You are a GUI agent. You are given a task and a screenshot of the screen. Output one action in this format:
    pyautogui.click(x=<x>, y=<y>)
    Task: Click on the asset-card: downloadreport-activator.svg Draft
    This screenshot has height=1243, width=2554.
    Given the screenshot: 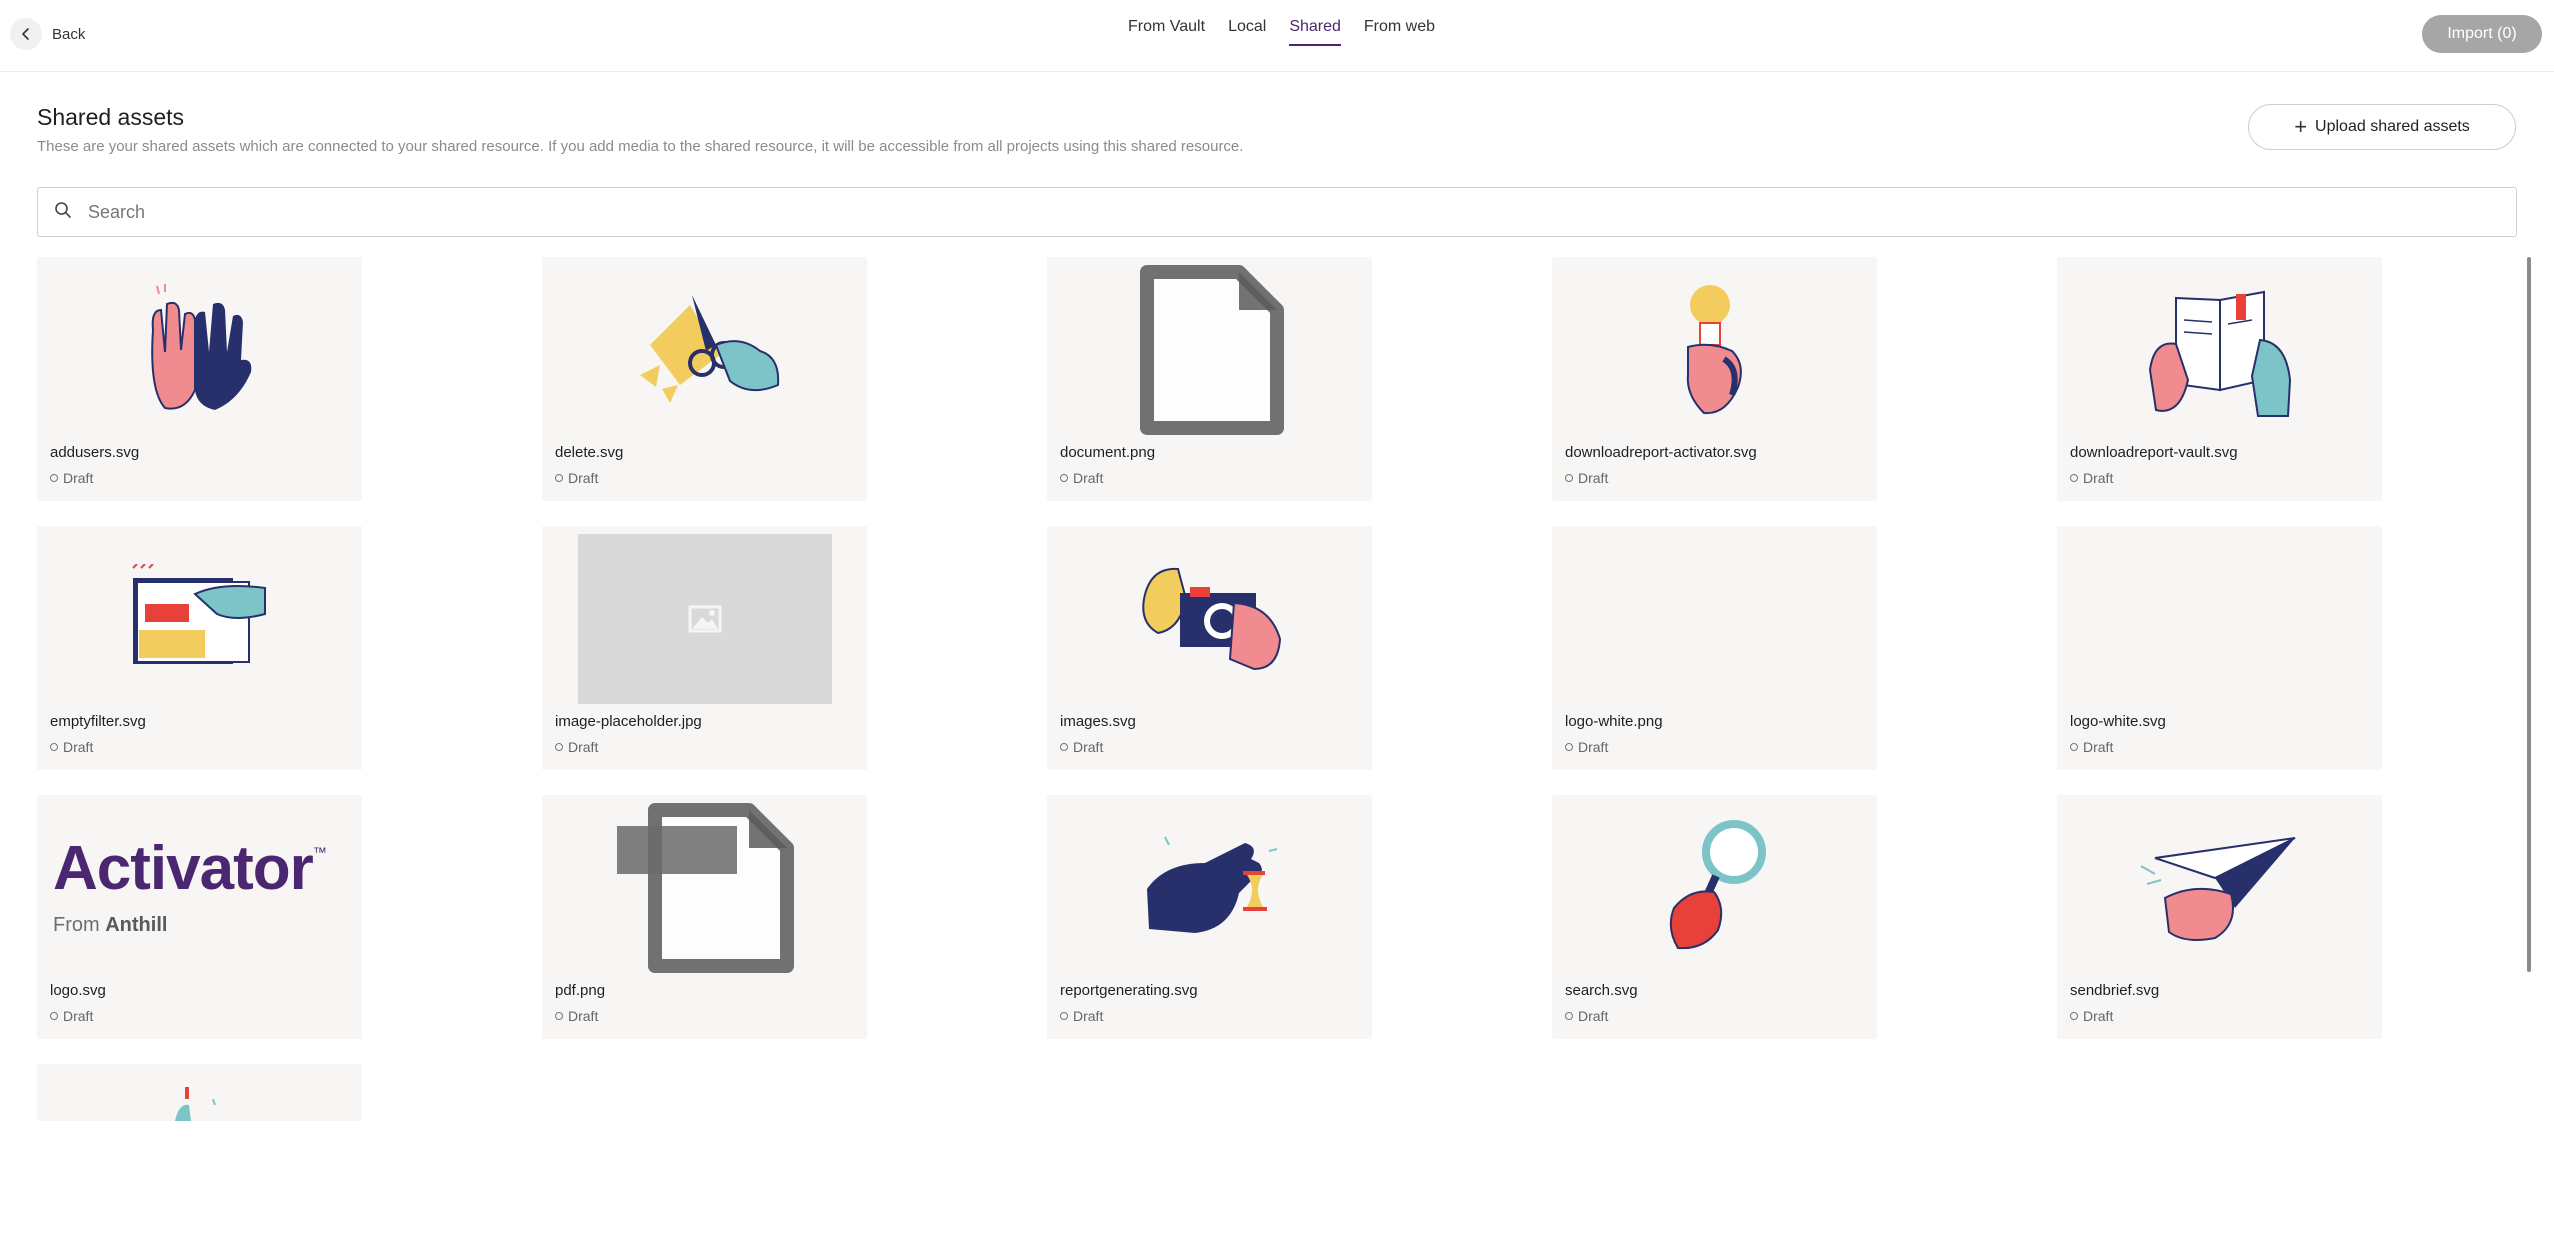 What is the action you would take?
    pyautogui.click(x=1714, y=379)
    